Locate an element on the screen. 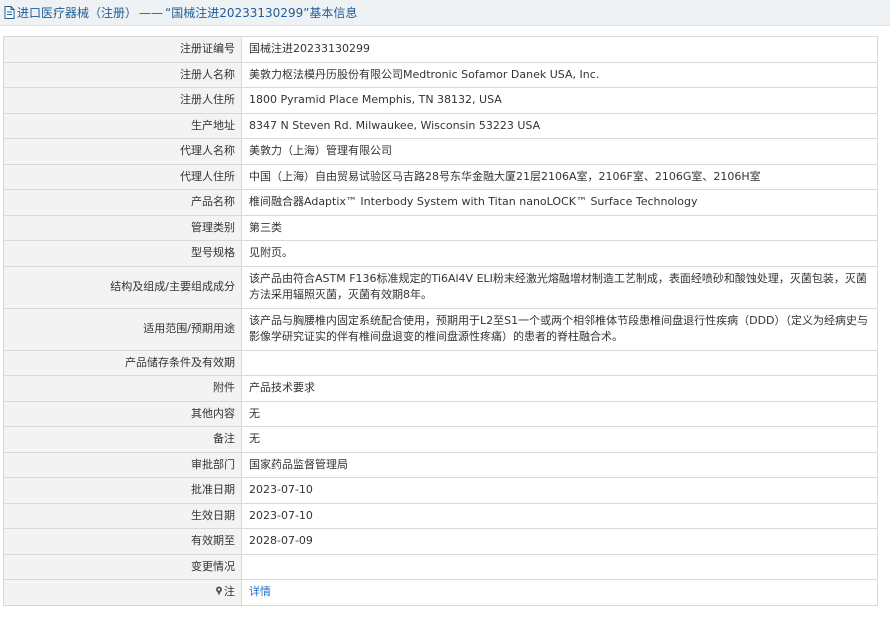 This screenshot has width=890, height=618. table-row: 批准日期 2023-07-10 is located at coordinates (440, 490).